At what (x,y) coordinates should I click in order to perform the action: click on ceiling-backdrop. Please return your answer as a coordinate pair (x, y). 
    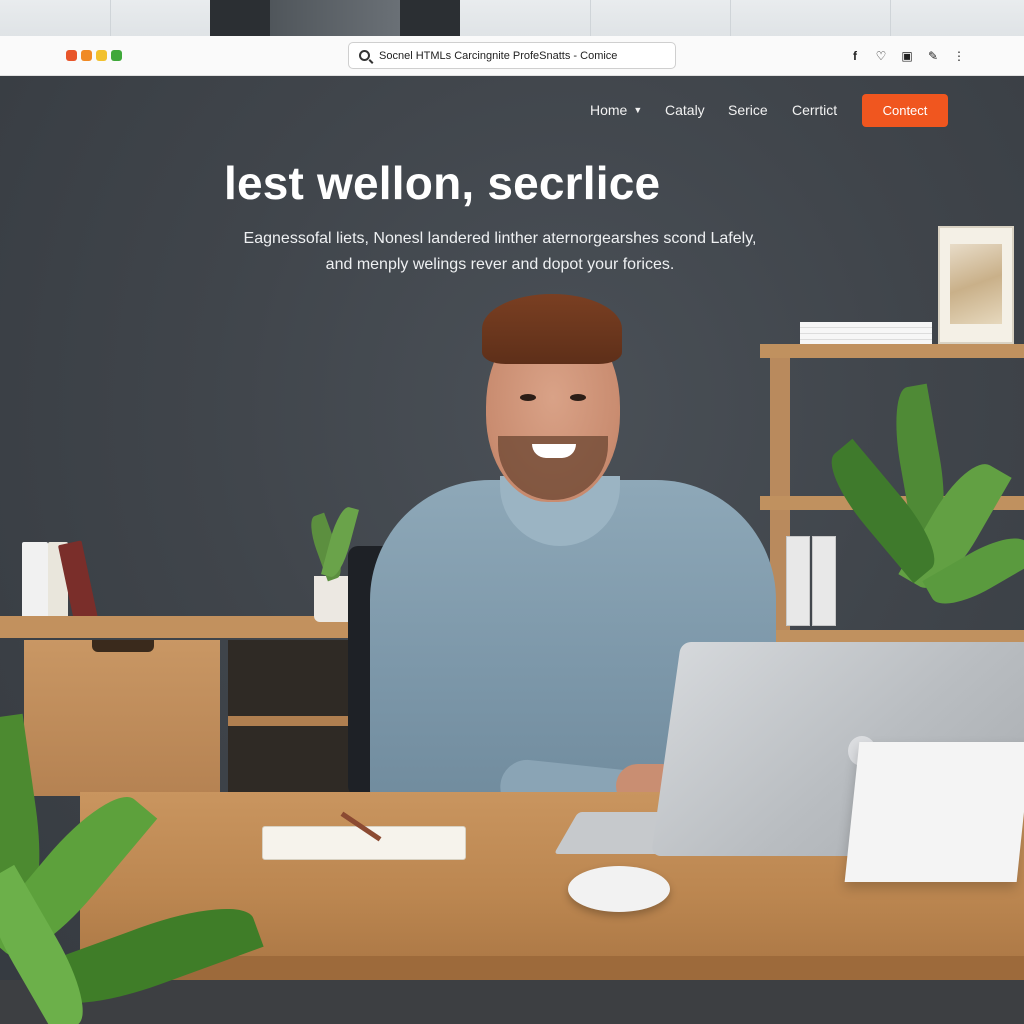
    Looking at the image, I should click on (512, 18).